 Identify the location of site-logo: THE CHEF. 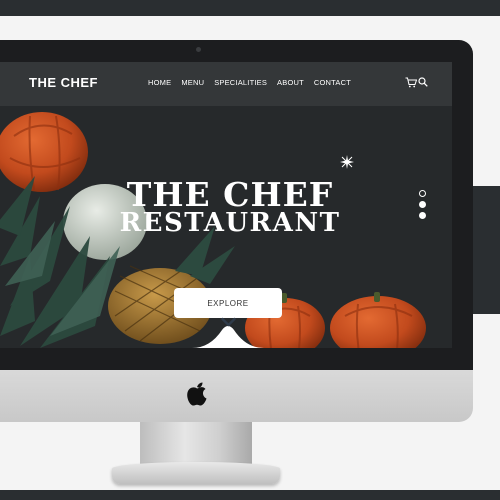
(63, 82).